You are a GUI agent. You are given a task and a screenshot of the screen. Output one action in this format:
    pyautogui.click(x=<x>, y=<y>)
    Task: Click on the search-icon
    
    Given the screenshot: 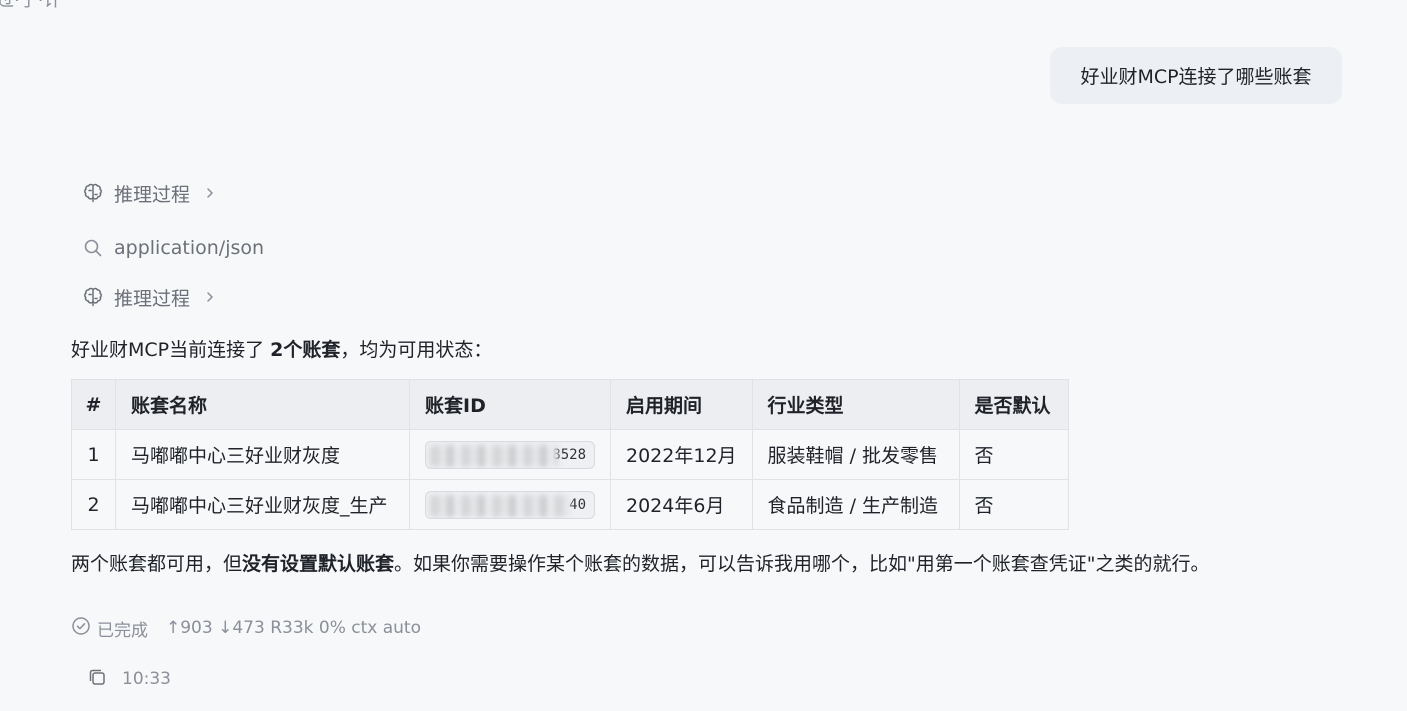 What is the action you would take?
    pyautogui.click(x=93, y=248)
    